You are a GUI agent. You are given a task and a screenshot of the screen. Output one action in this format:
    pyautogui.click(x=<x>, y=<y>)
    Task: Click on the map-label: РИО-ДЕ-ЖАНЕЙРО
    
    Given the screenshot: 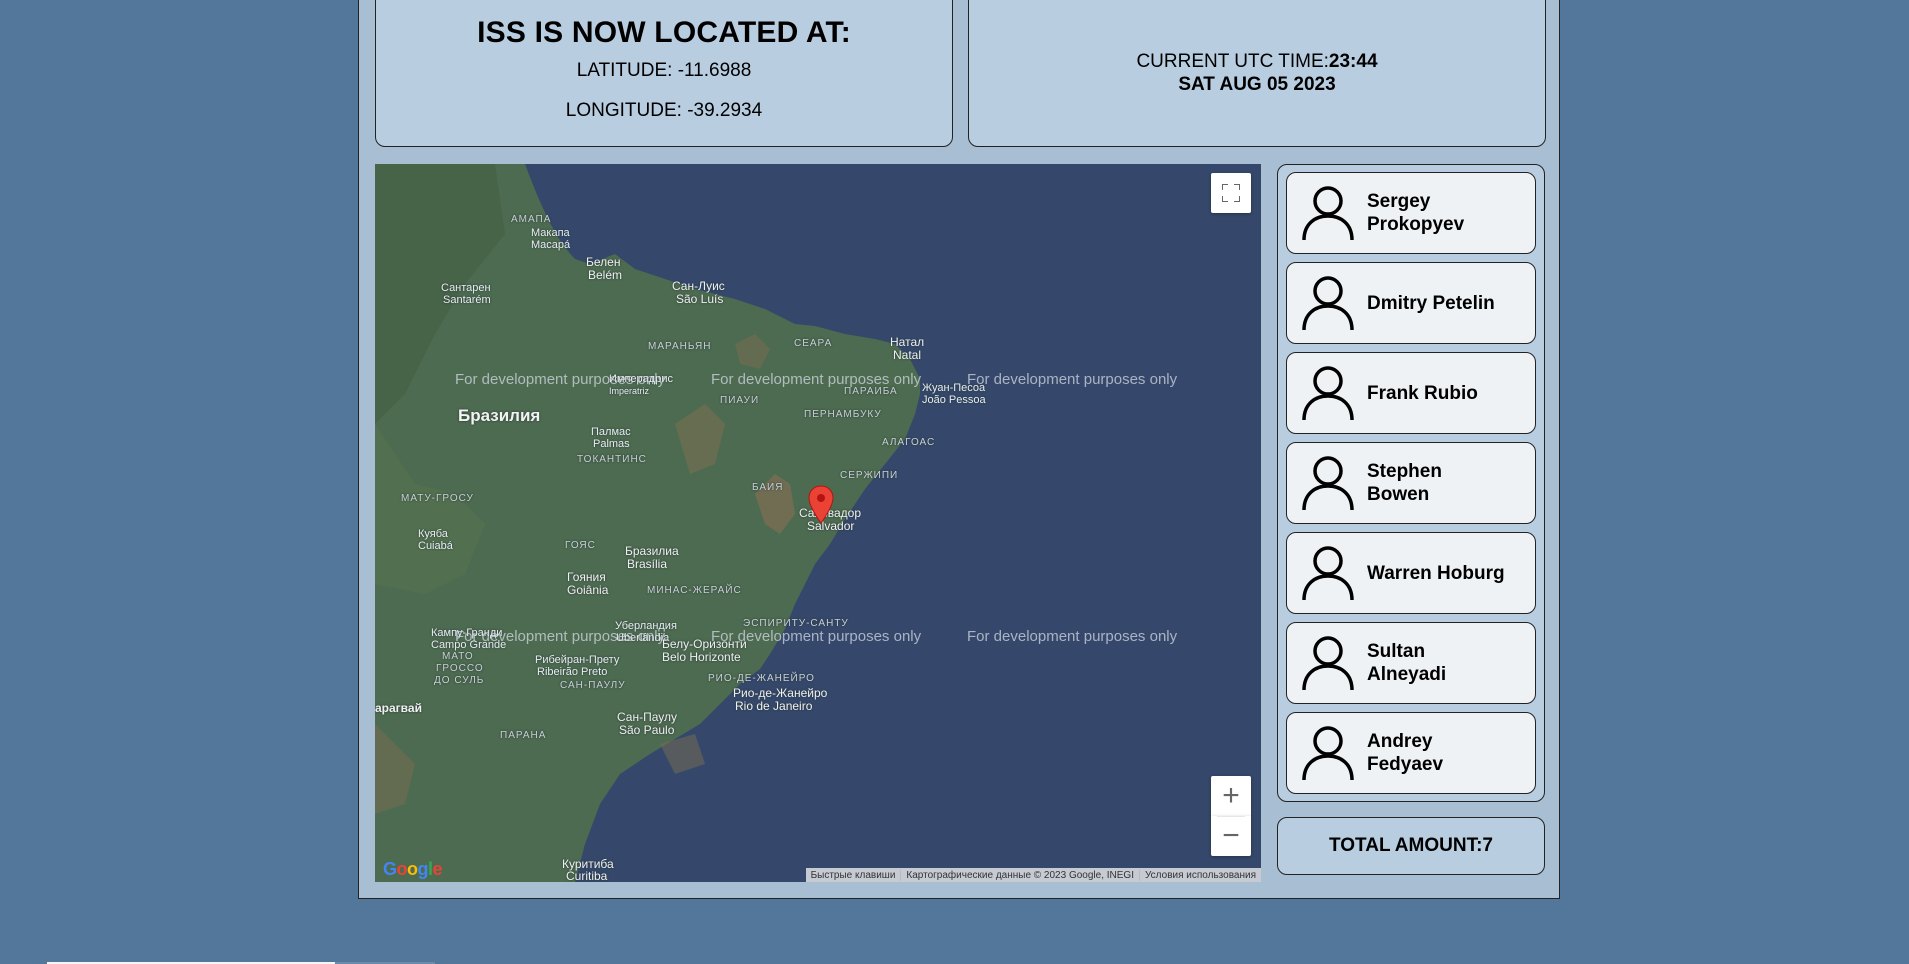 What is the action you would take?
    pyautogui.click(x=761, y=678)
    